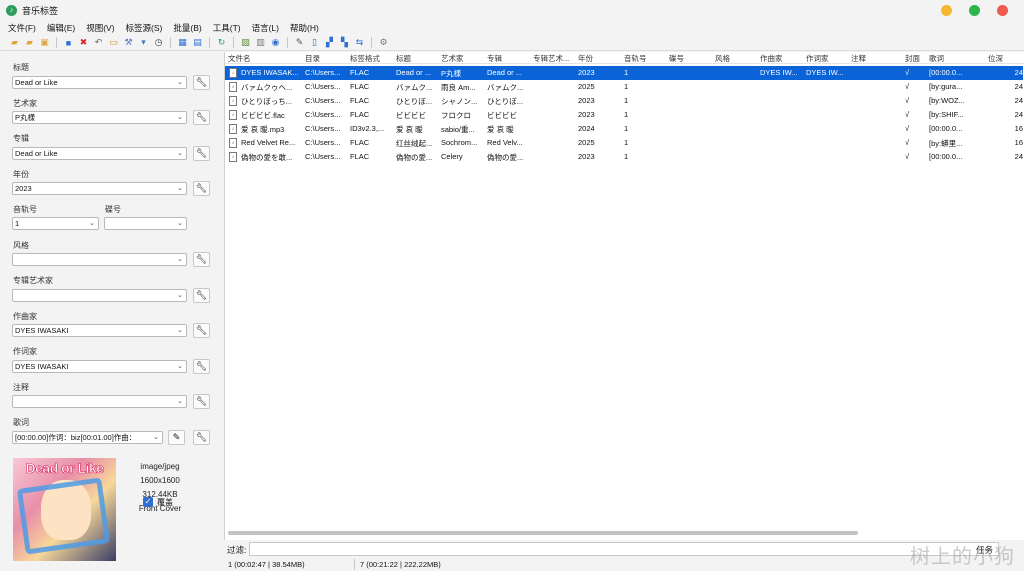 The image size is (1024, 571). I want to click on year-field: 2023 ⌄, so click(99, 188).